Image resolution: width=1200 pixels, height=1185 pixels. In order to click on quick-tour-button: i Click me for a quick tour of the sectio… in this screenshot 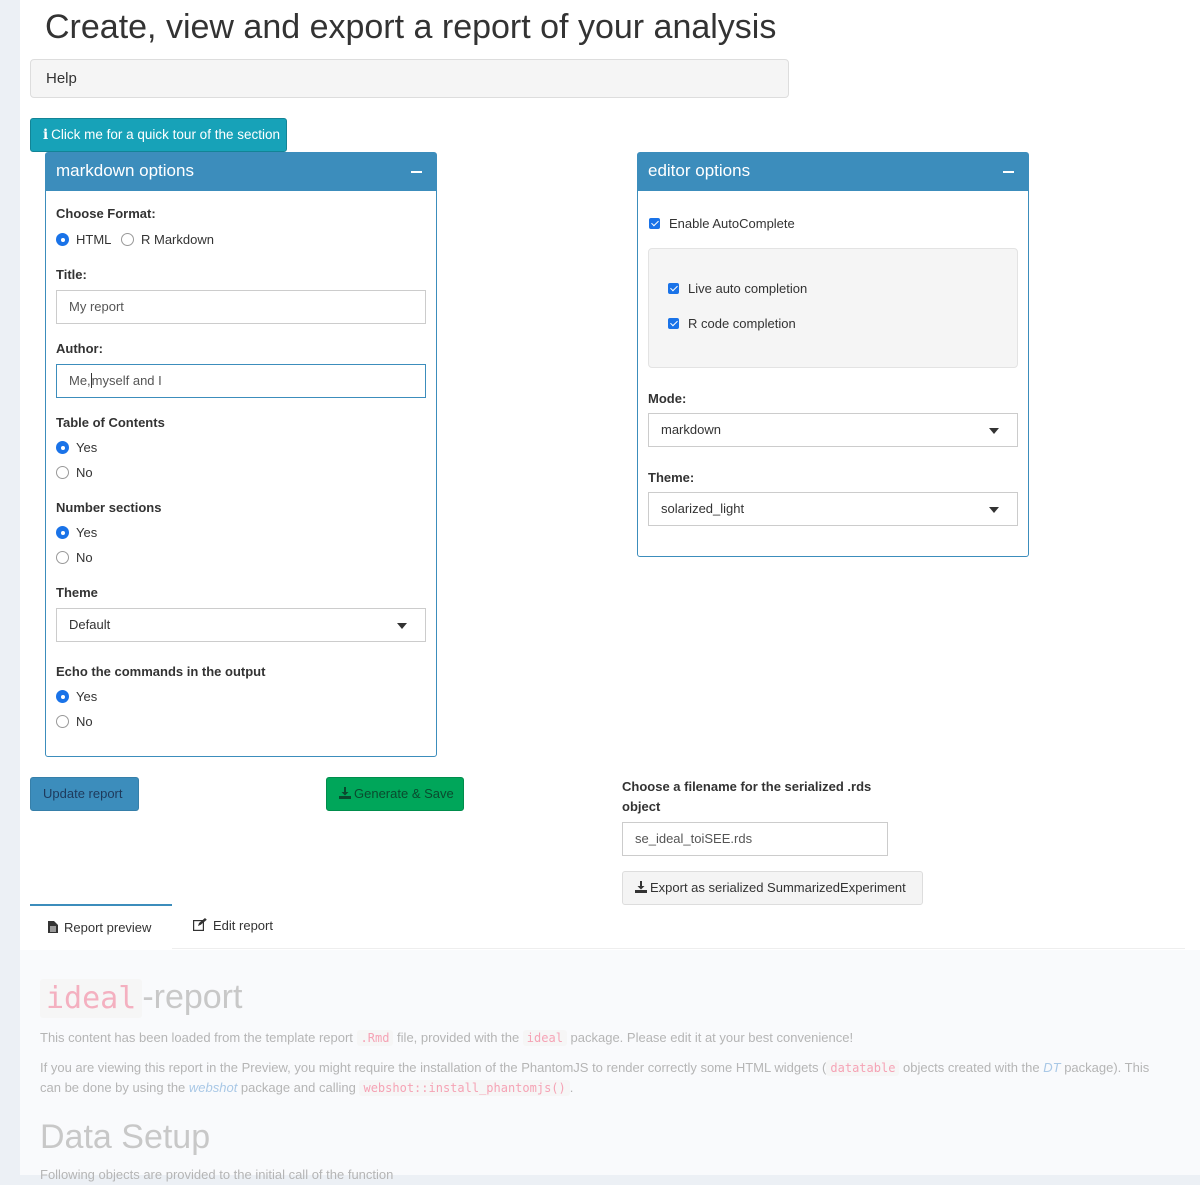, I will do `click(158, 135)`.